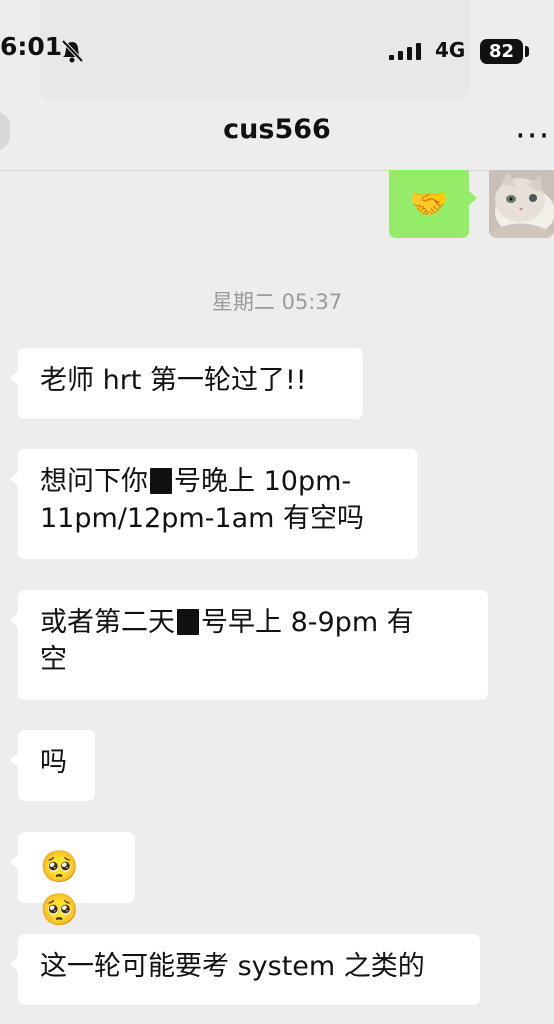 Image resolution: width=554 pixels, height=1024 pixels. Describe the element at coordinates (72, 51) in the screenshot. I see `bell-off-icon` at that location.